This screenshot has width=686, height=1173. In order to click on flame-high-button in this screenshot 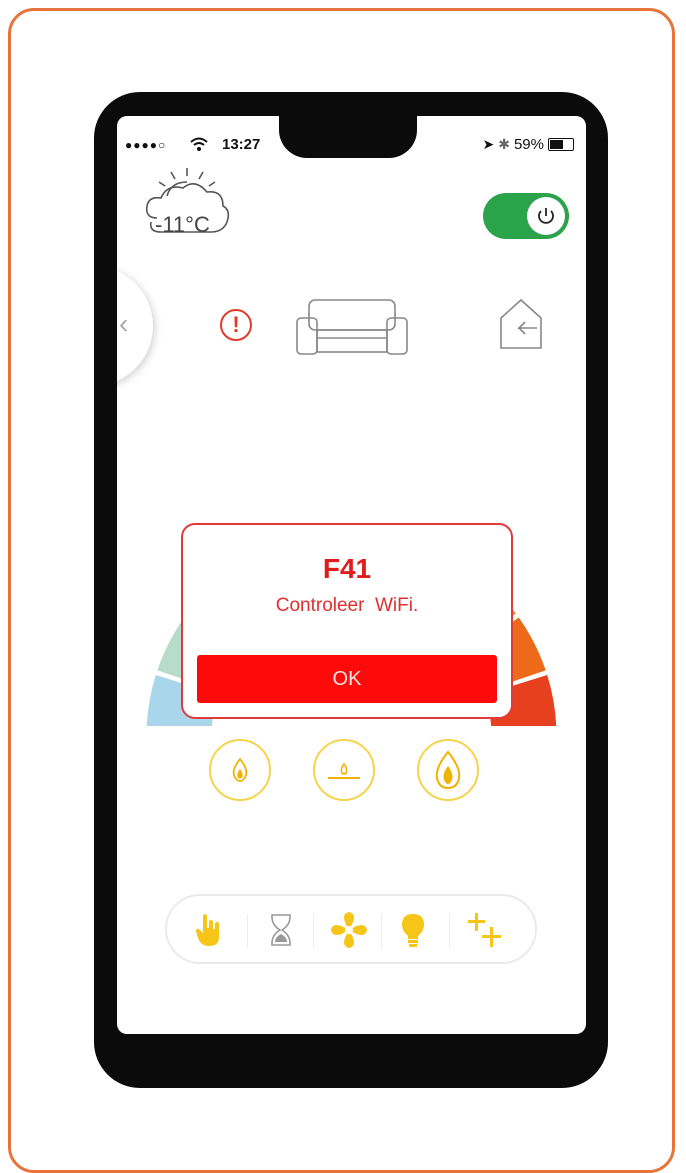, I will do `click(448, 770)`.